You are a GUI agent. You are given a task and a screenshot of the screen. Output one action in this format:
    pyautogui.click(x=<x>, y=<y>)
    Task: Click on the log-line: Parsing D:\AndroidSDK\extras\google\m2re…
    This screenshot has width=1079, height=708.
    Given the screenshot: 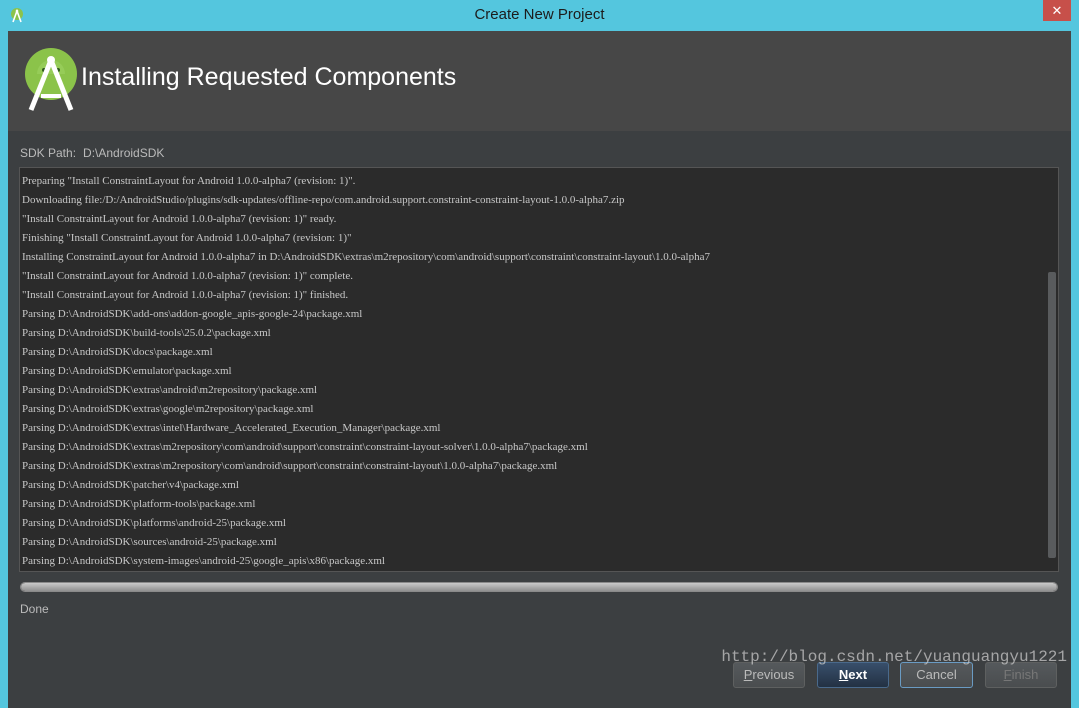 What is the action you would take?
    pyautogui.click(x=168, y=409)
    